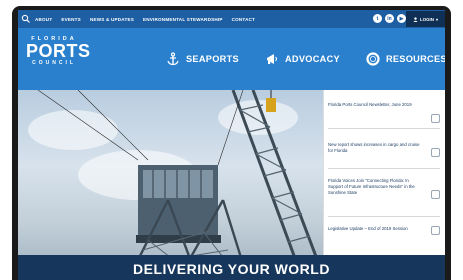  What do you see at coordinates (401, 18) in the screenshot?
I see `youtube-icon: ▶` at bounding box center [401, 18].